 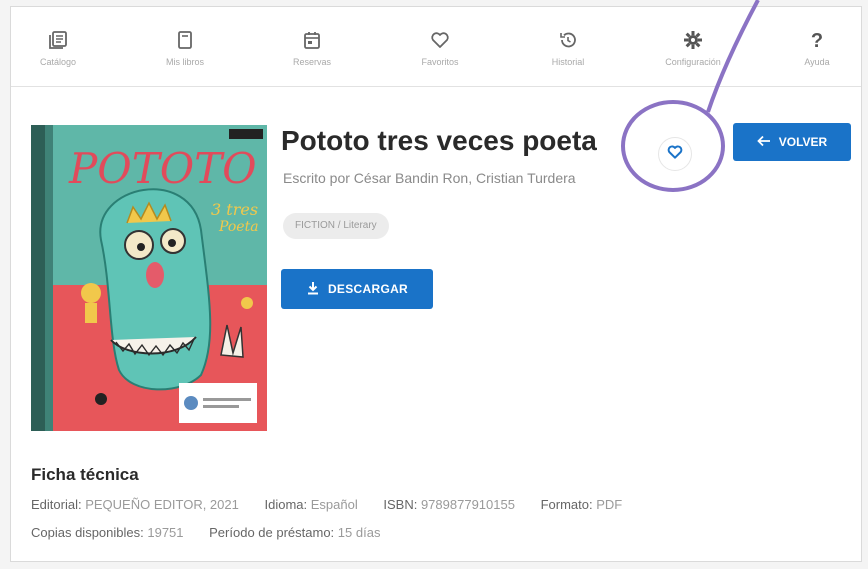 I want to click on book-cover: POTOTO 3 tres Poeta, so click(x=149, y=278).